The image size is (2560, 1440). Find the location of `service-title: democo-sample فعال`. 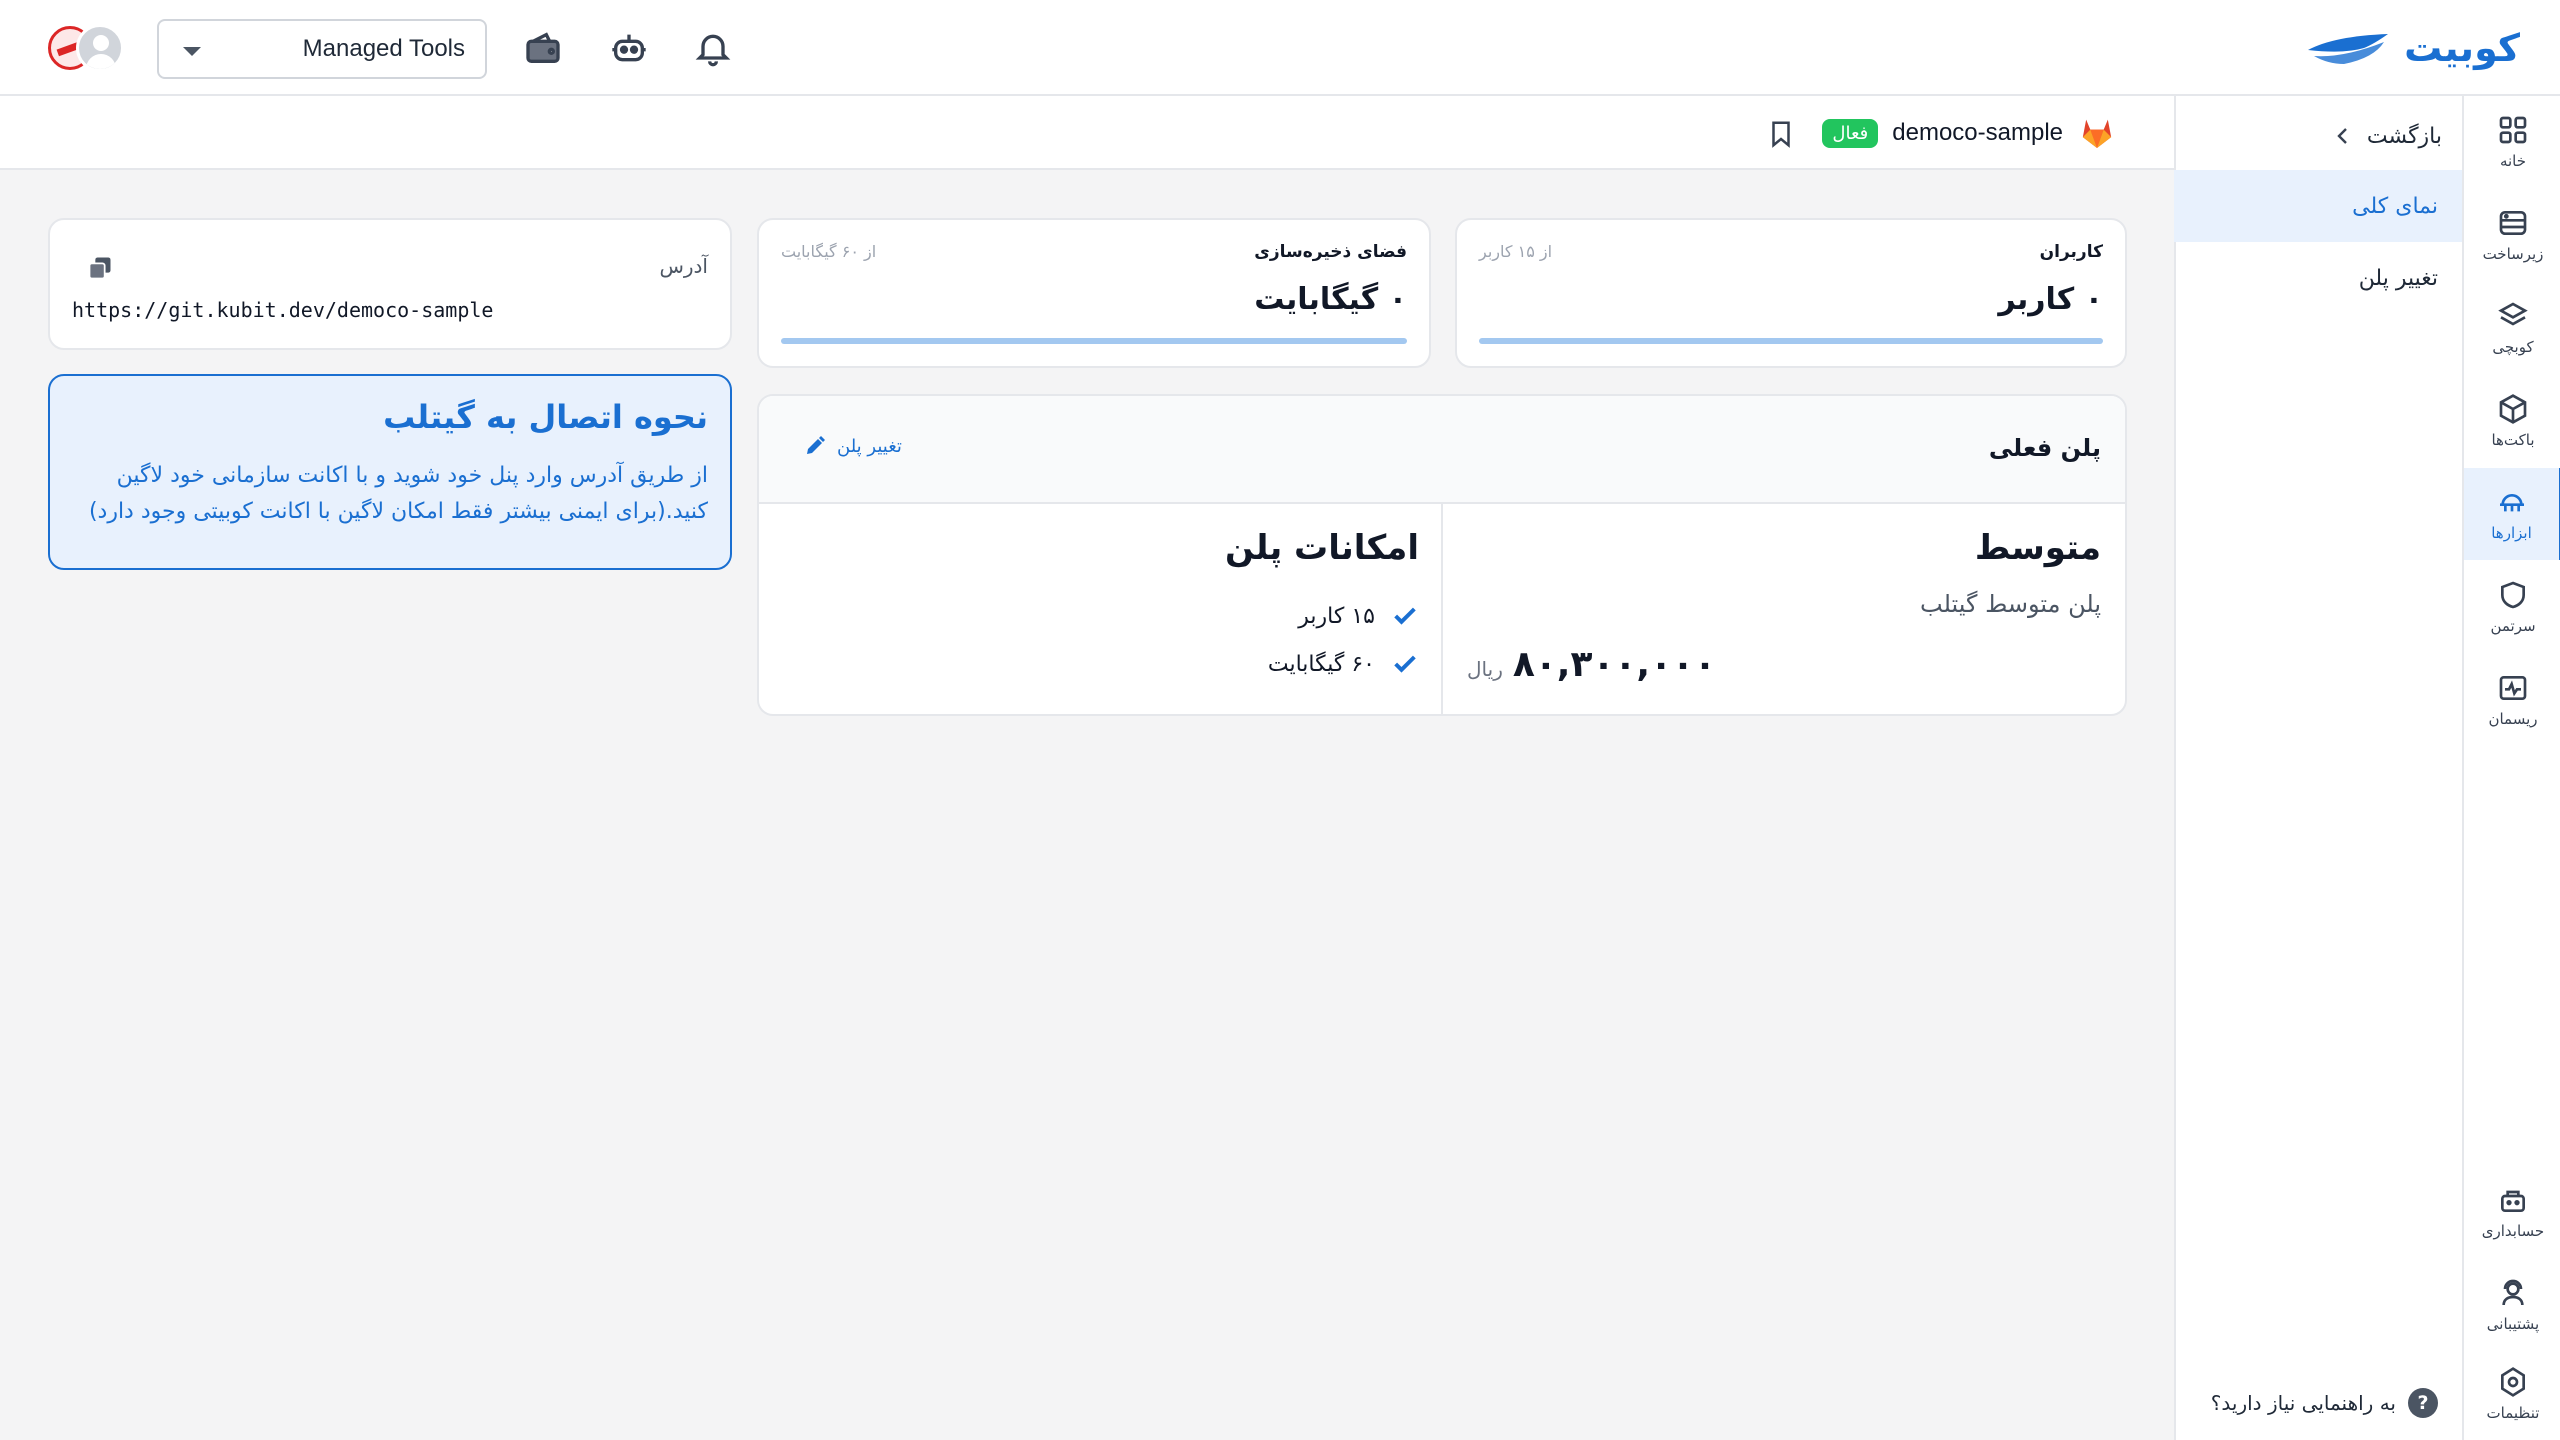

service-title: democo-sample فعال is located at coordinates (1969, 133).